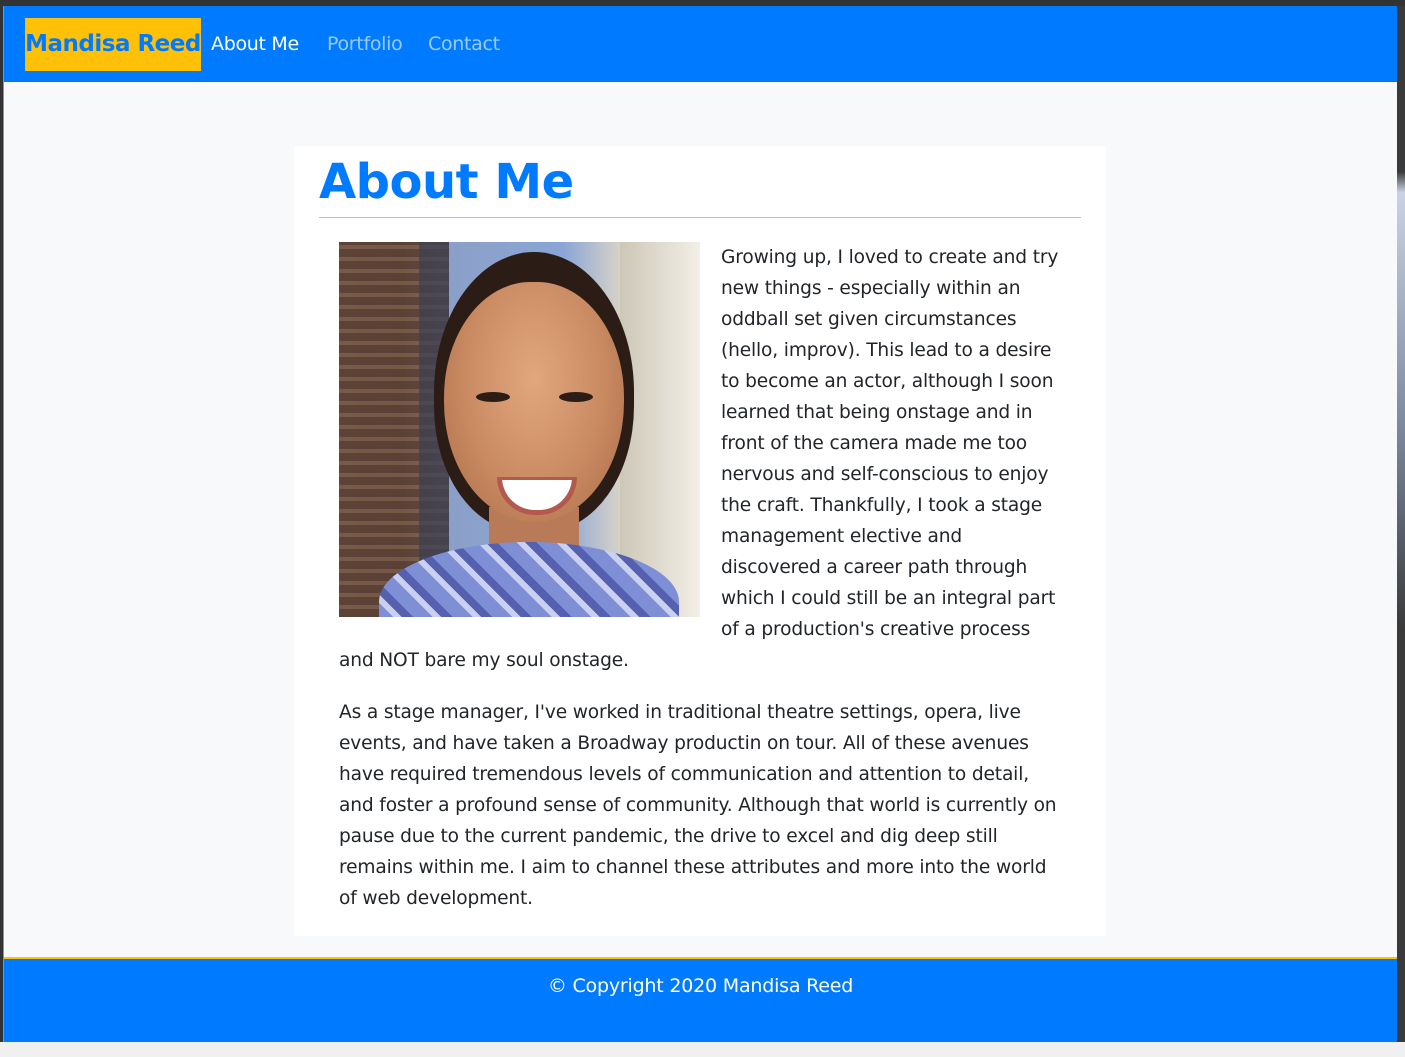 This screenshot has height=1057, width=1405. What do you see at coordinates (446, 182) in the screenshot?
I see `page-title: About Me` at bounding box center [446, 182].